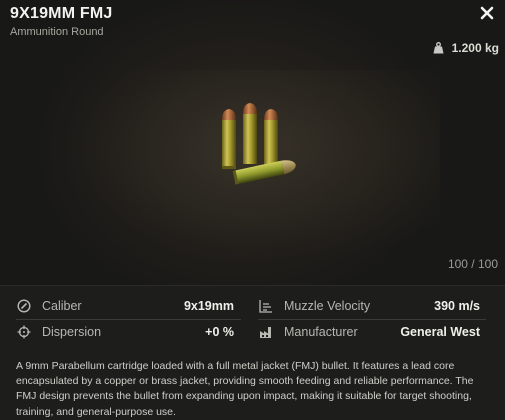 The image size is (505, 420). I want to click on close-icon, so click(487, 13).